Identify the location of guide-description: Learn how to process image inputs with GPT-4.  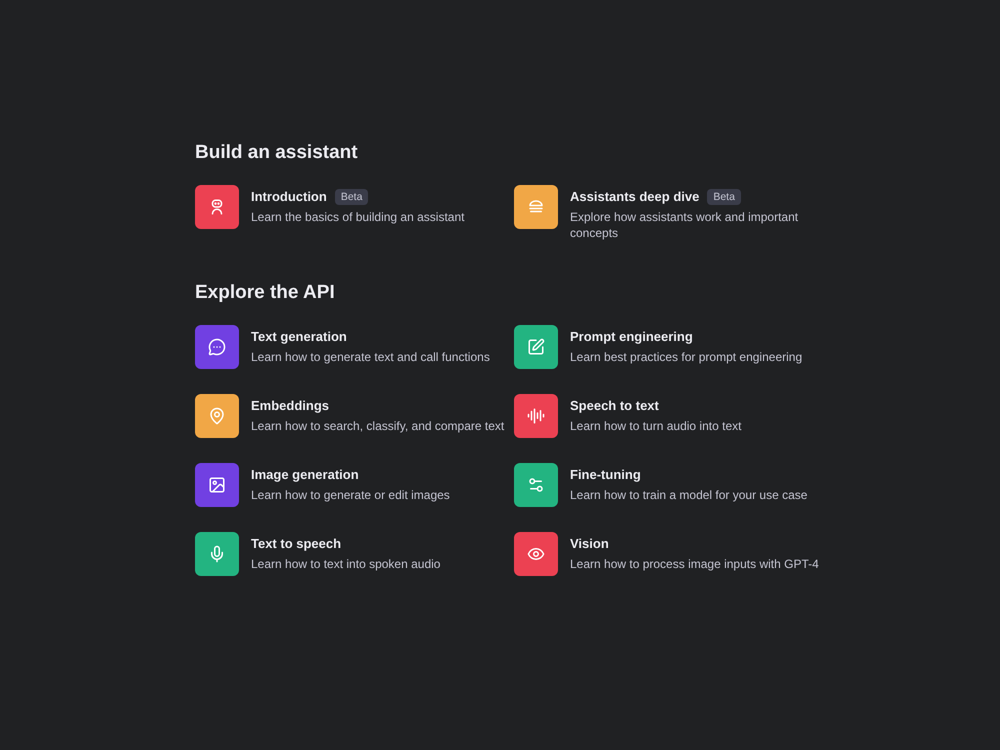
(694, 564).